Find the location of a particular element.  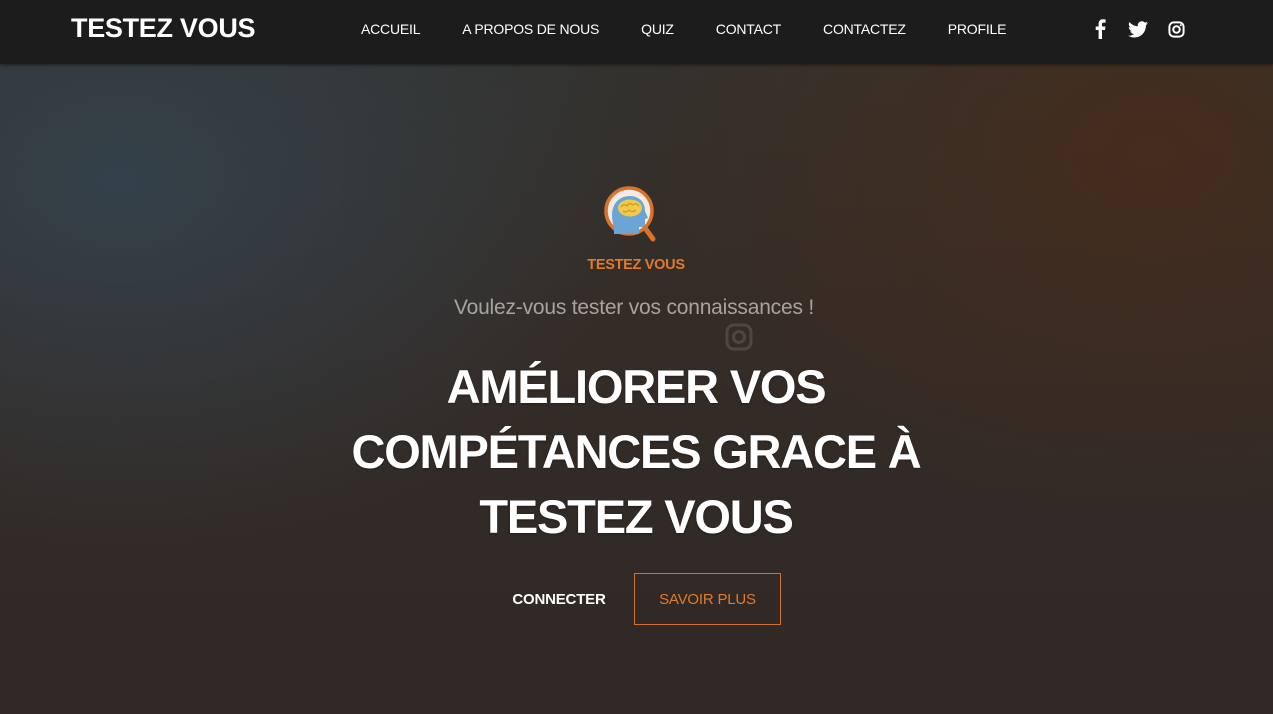

nav-item-contactez: CONTACTEZ is located at coordinates (864, 29).